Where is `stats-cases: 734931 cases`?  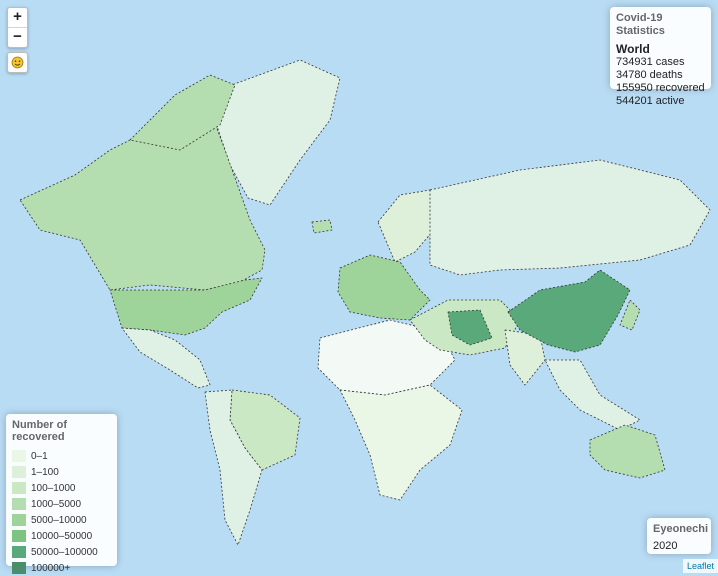 stats-cases: 734931 cases is located at coordinates (650, 62).